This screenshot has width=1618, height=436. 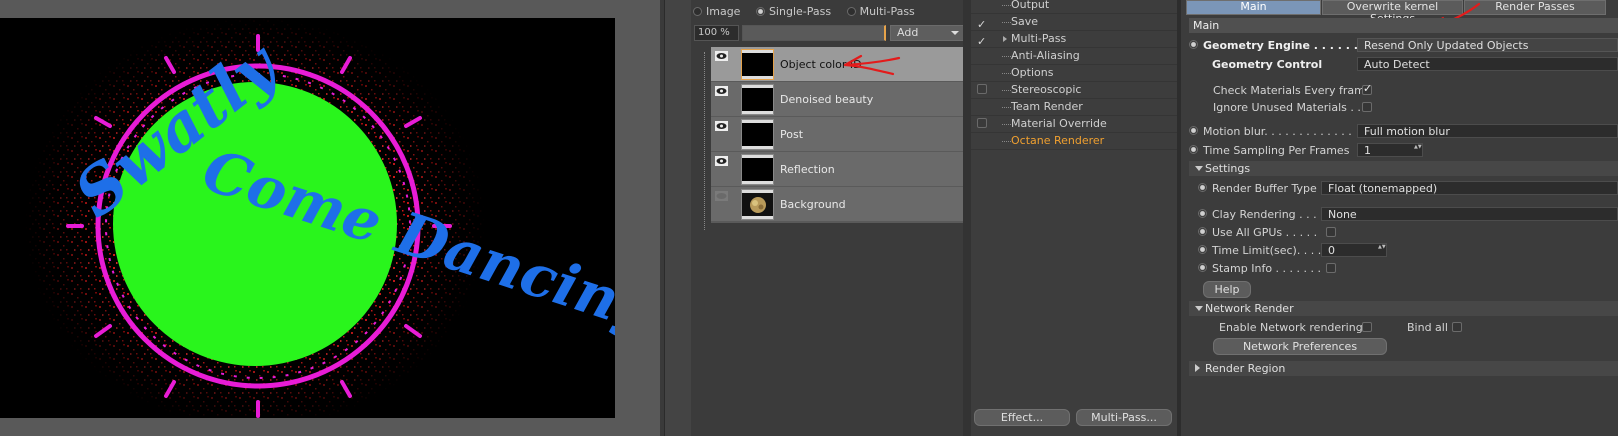 What do you see at coordinates (1074, 124) in the screenshot?
I see `list-item-material-override: Material Override` at bounding box center [1074, 124].